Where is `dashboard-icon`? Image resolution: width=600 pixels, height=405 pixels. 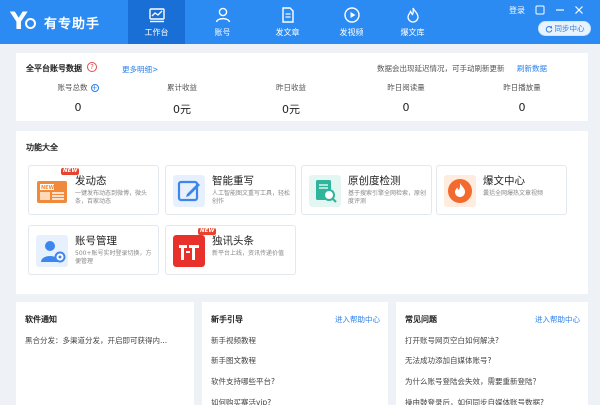 dashboard-icon is located at coordinates (156, 15).